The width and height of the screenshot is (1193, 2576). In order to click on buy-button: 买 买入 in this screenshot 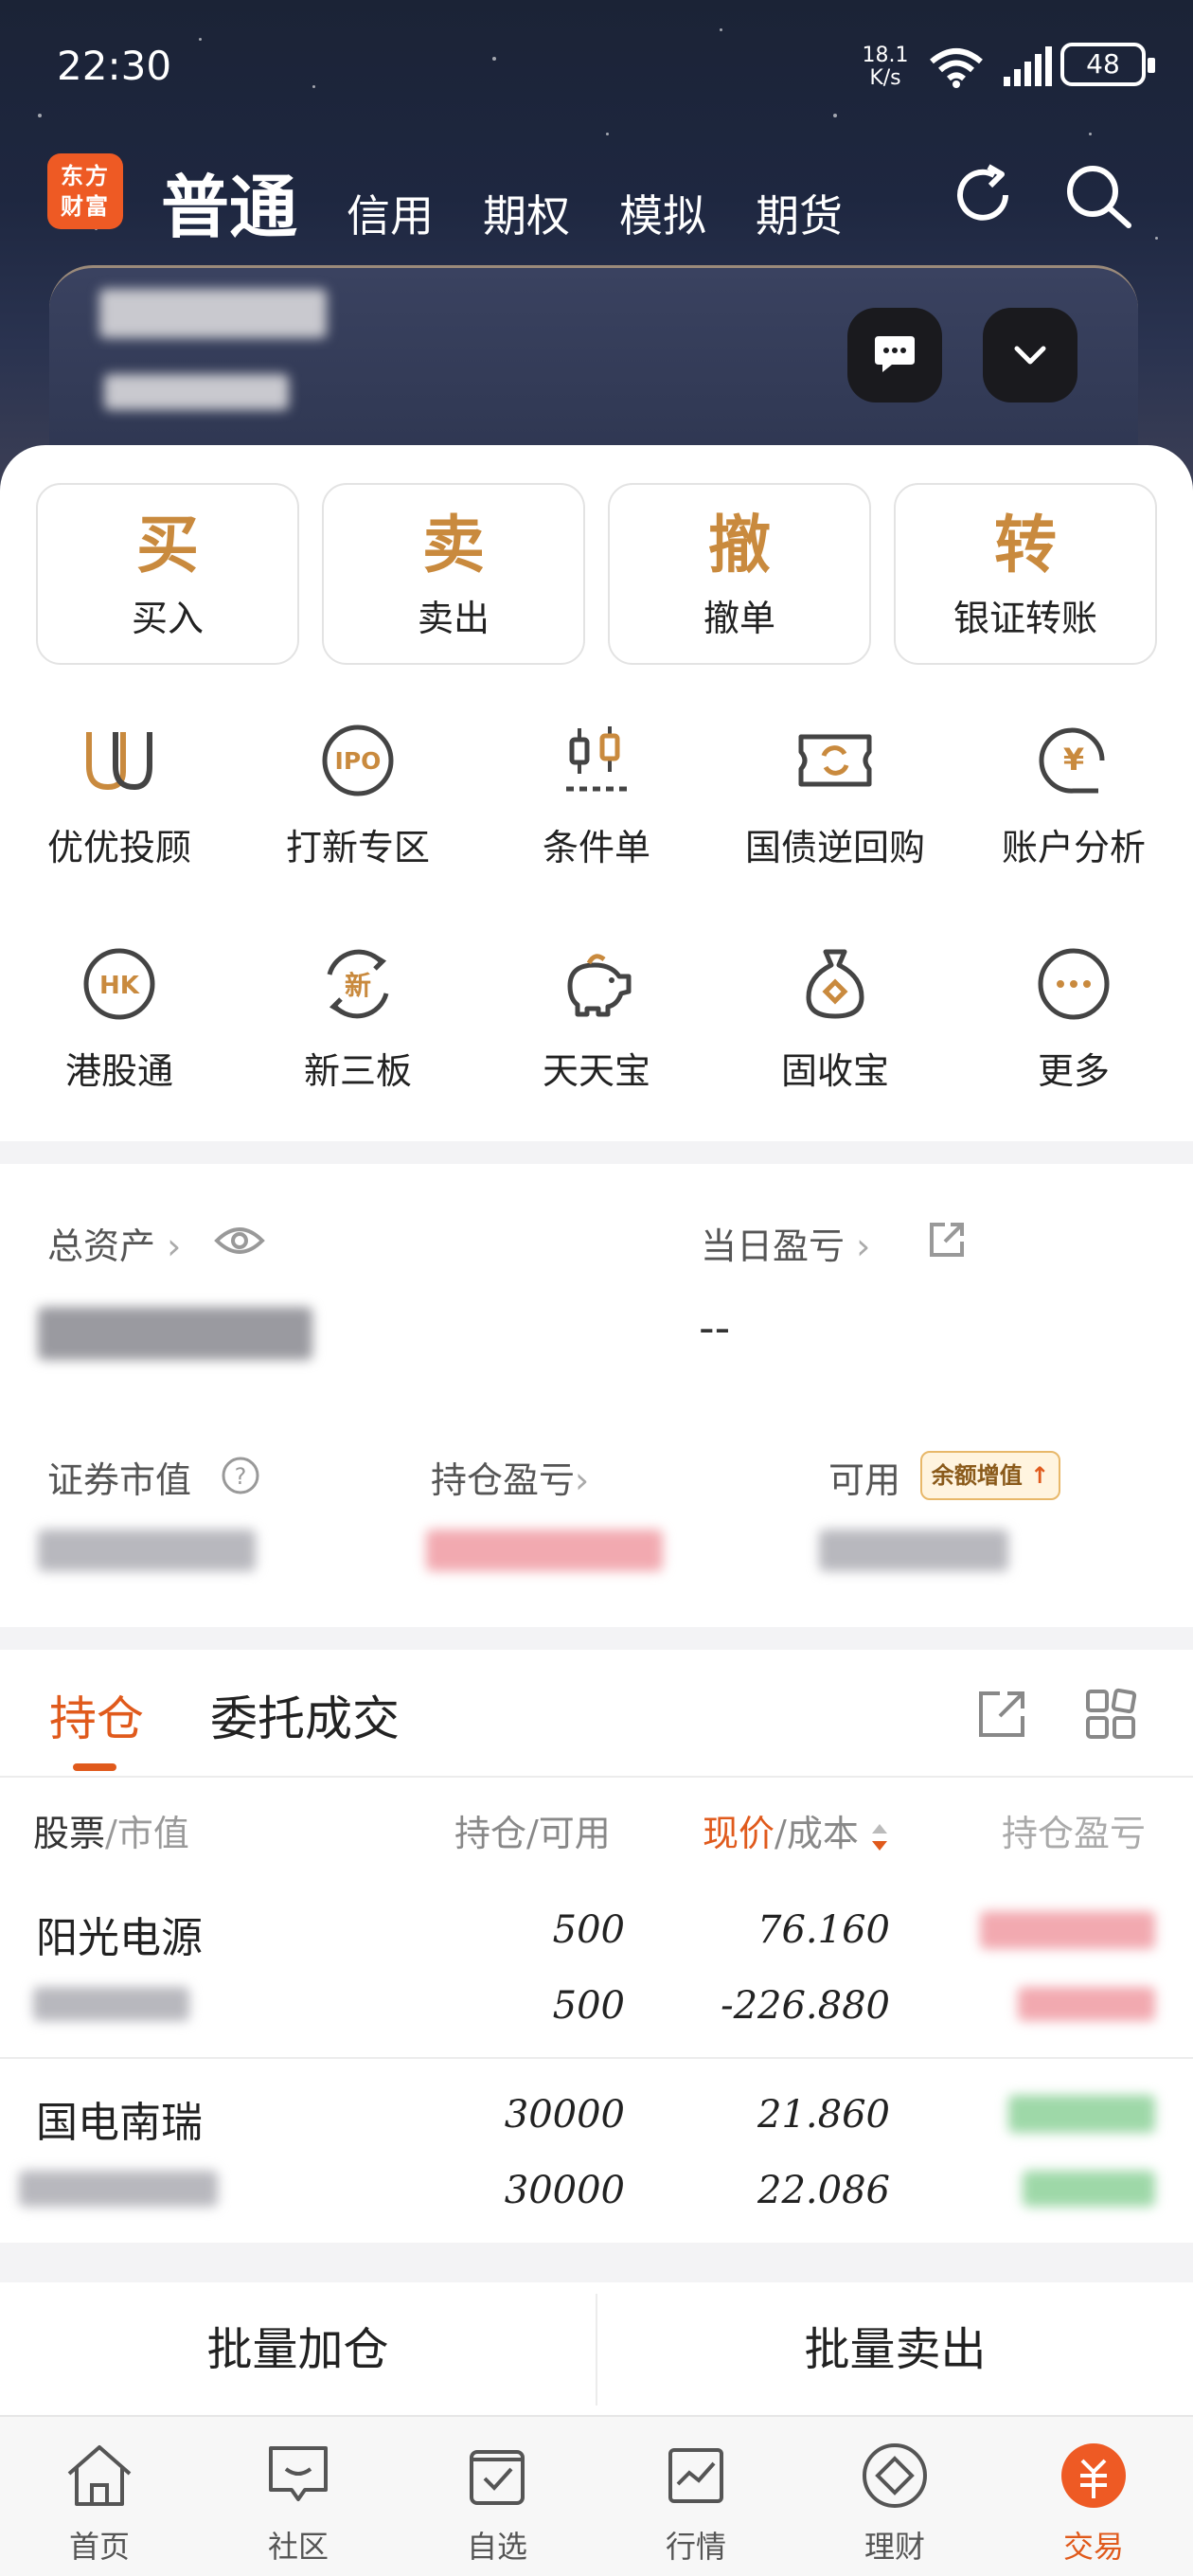, I will do `click(167, 574)`.